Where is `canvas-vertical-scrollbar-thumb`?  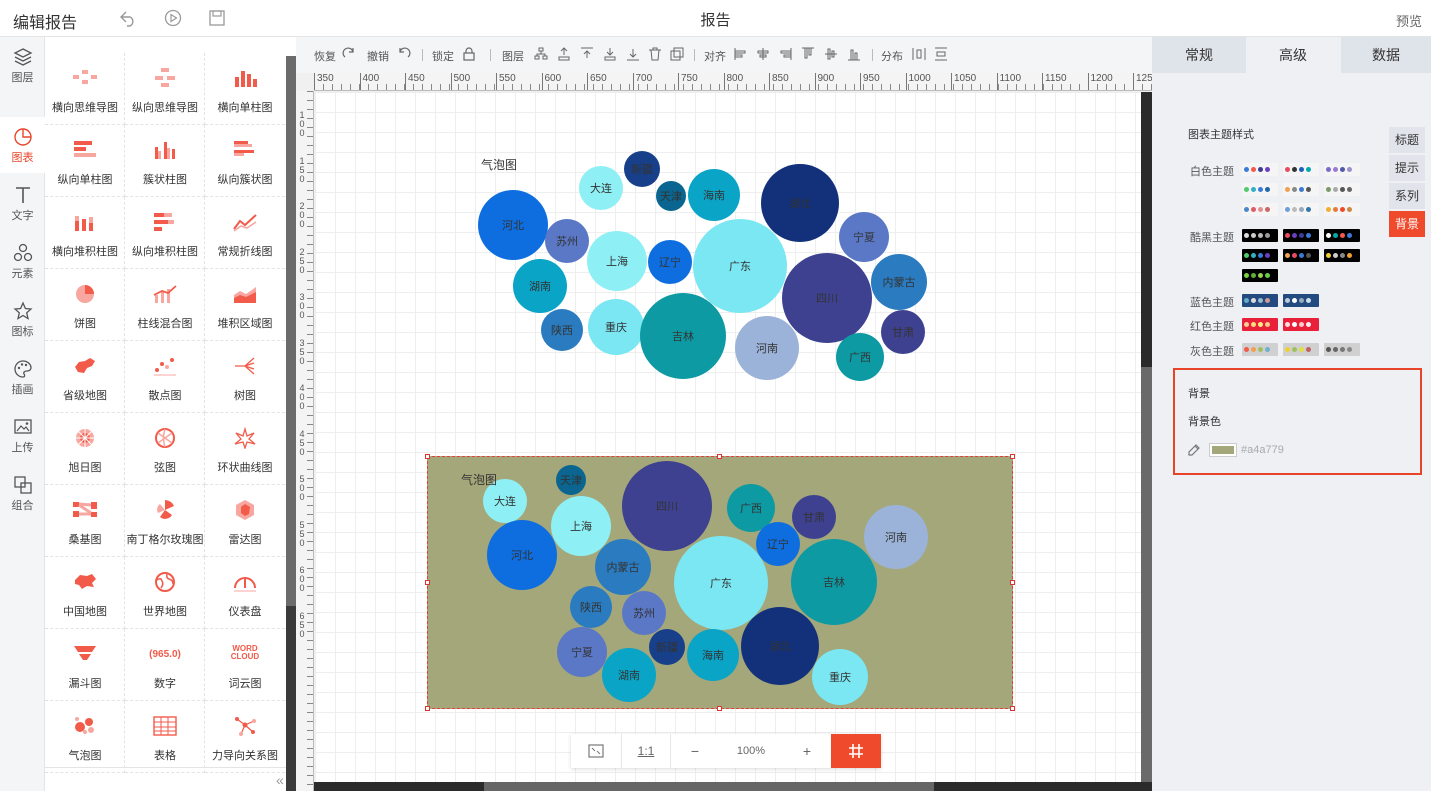 canvas-vertical-scrollbar-thumb is located at coordinates (1146, 574).